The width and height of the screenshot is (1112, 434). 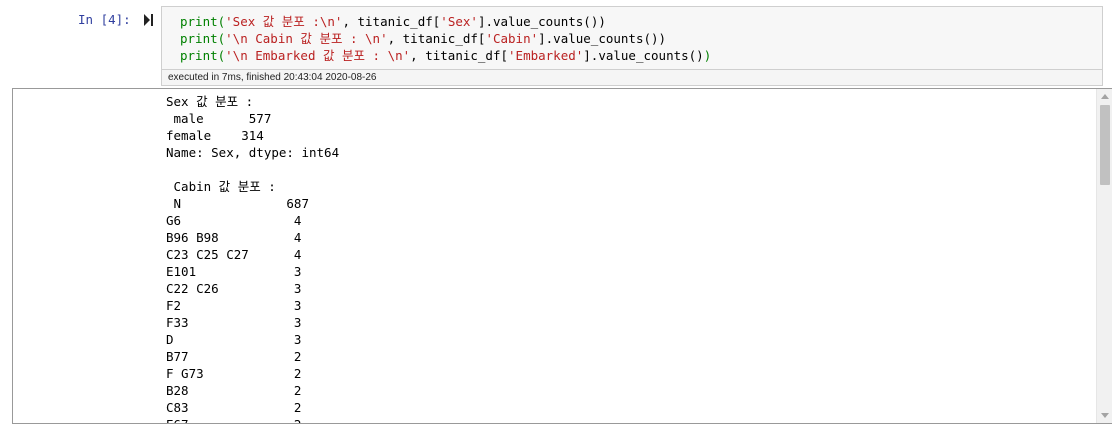 What do you see at coordinates (237, 203) in the screenshot?
I see `output-line: N 687` at bounding box center [237, 203].